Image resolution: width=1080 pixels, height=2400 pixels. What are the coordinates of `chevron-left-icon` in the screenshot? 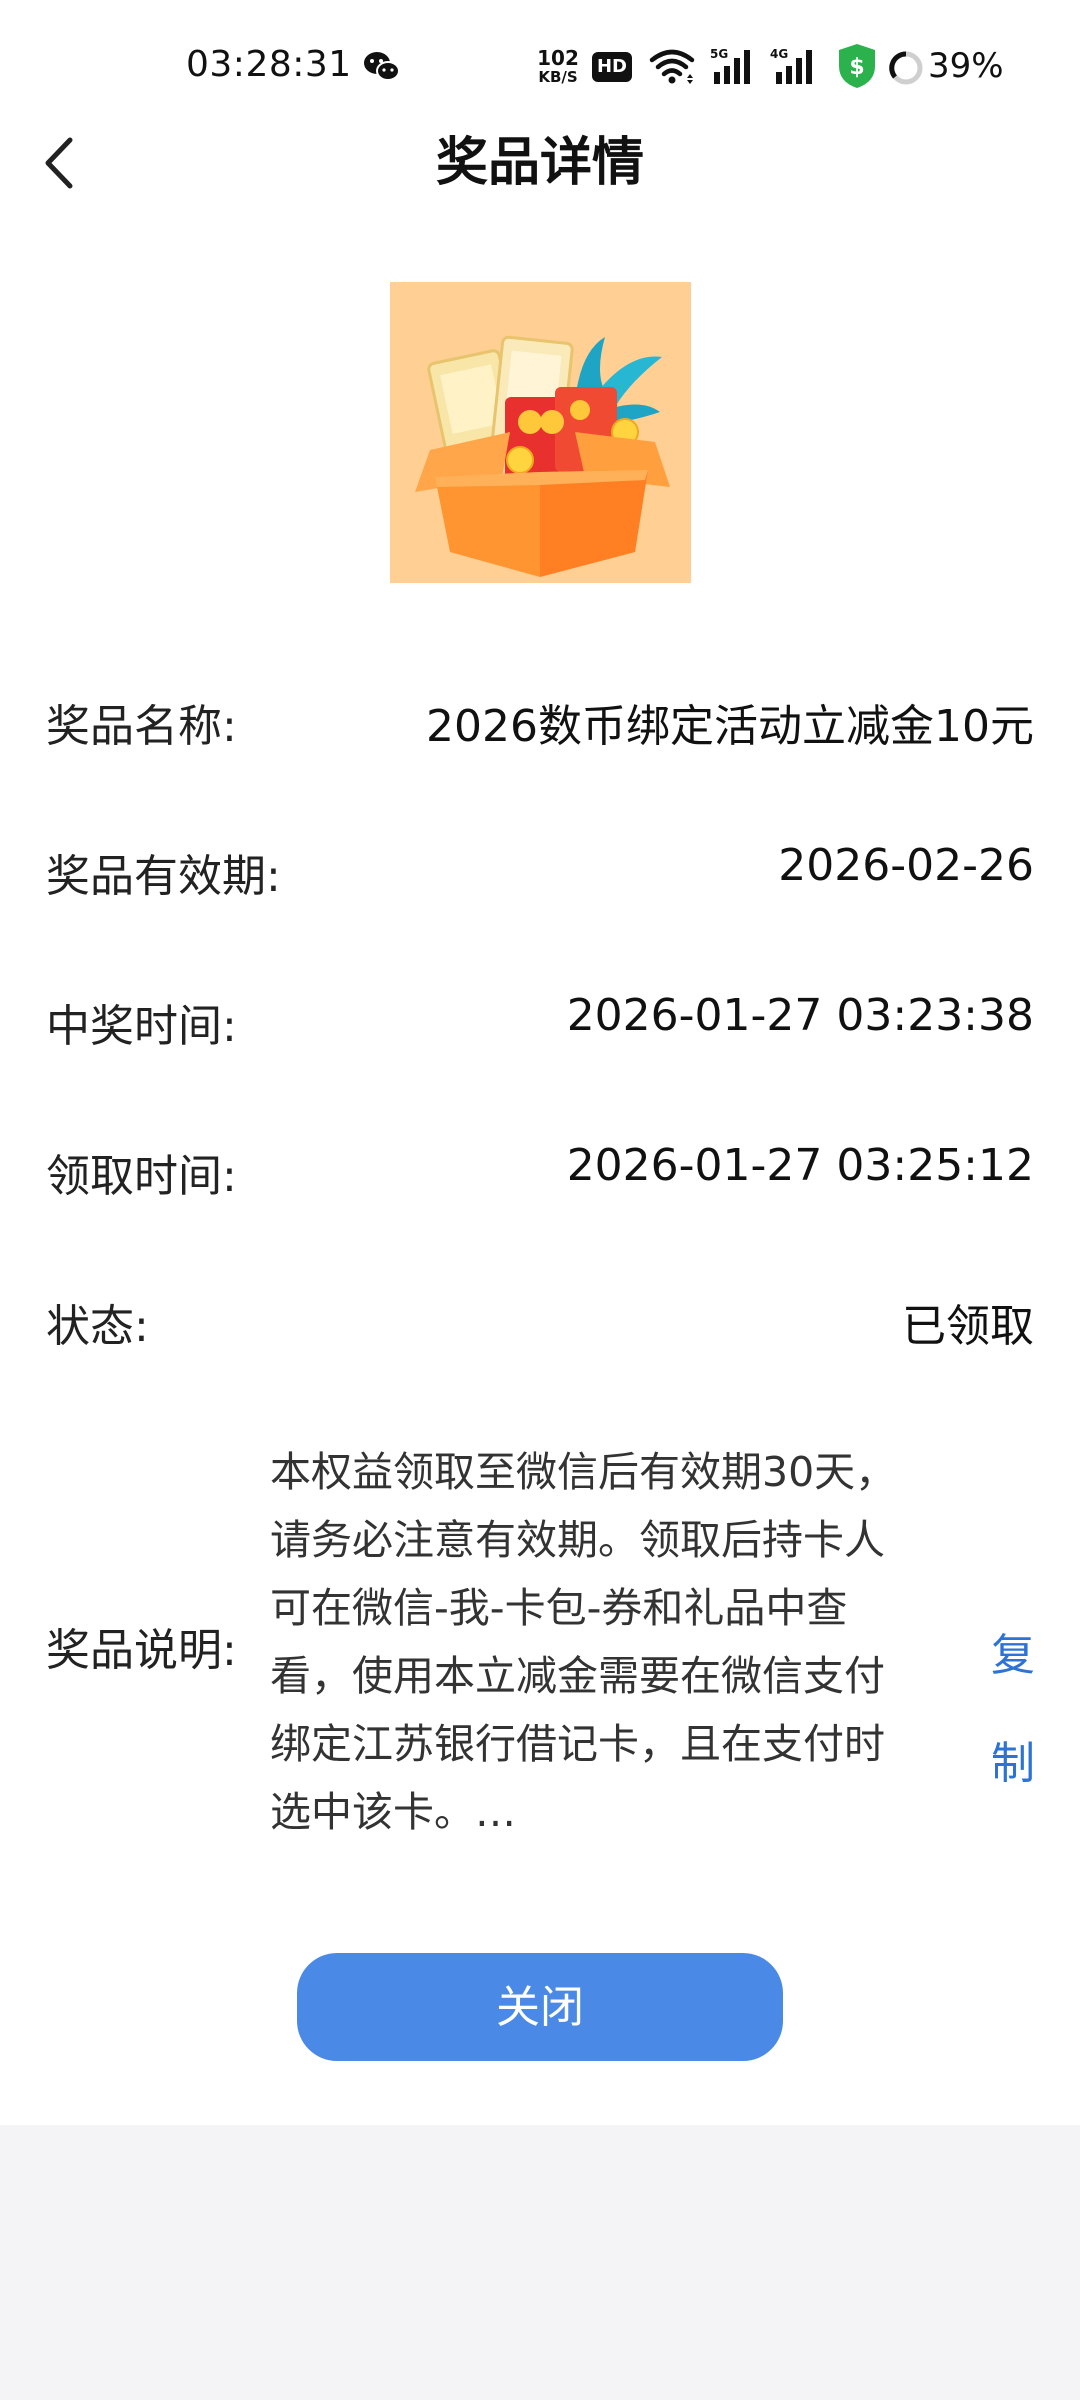 It's located at (59, 163).